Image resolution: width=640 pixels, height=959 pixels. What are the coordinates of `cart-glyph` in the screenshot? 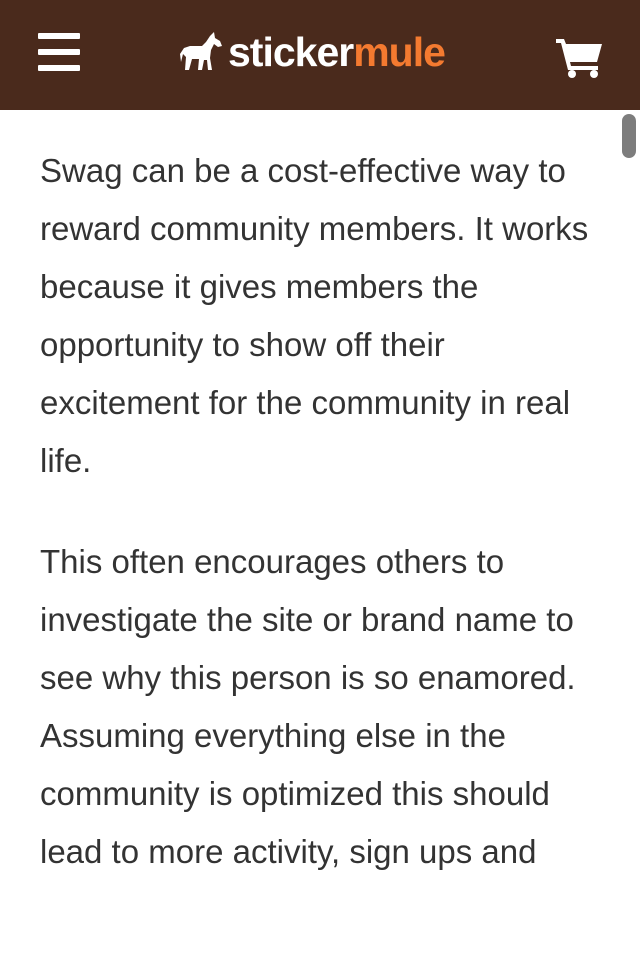 It's located at (579, 58).